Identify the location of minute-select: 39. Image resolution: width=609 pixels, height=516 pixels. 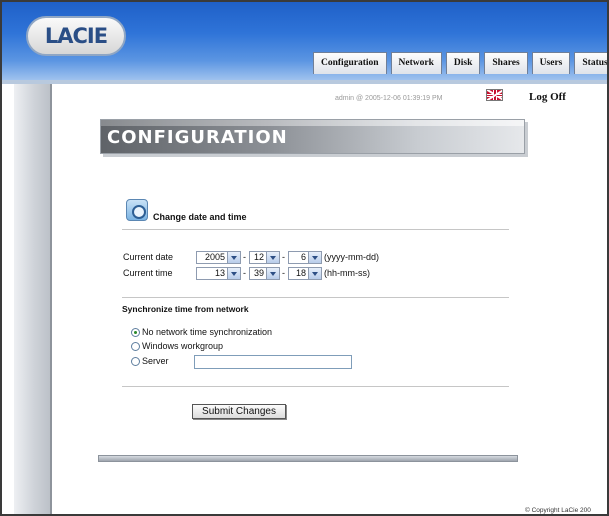
(264, 273).